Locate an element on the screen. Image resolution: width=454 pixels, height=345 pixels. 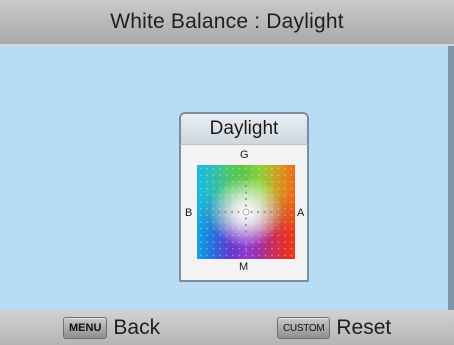
back-button: MENU Back is located at coordinates (111, 328).